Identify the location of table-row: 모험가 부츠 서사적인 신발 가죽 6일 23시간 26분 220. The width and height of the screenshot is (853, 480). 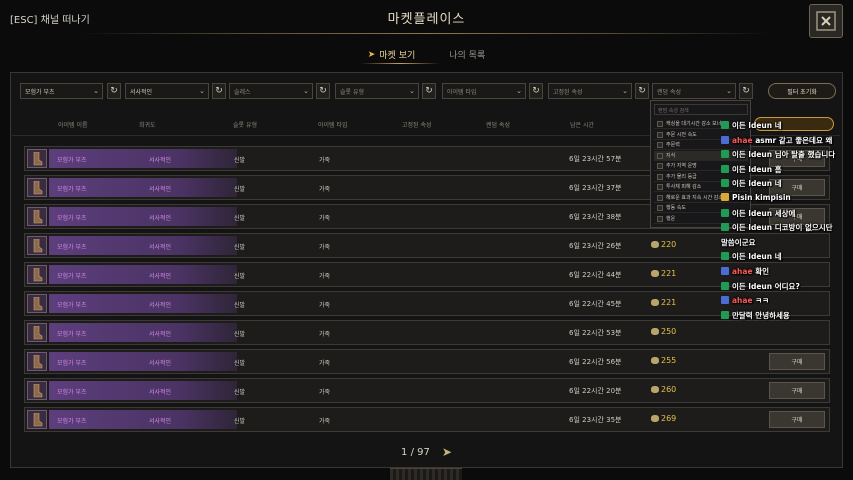
(427, 245).